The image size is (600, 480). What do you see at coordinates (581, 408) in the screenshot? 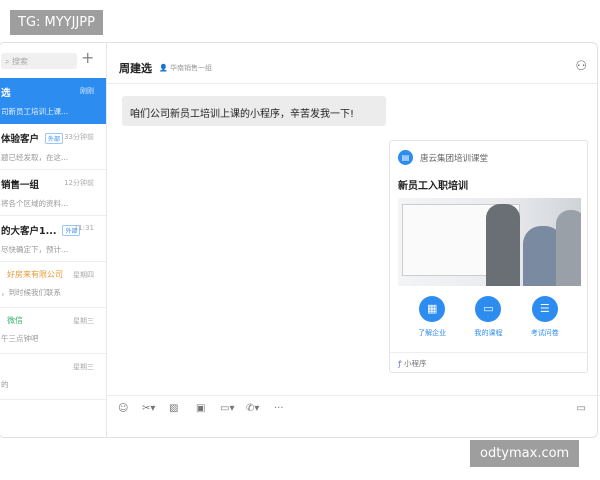
I see `screen-share-icon: ▭` at bounding box center [581, 408].